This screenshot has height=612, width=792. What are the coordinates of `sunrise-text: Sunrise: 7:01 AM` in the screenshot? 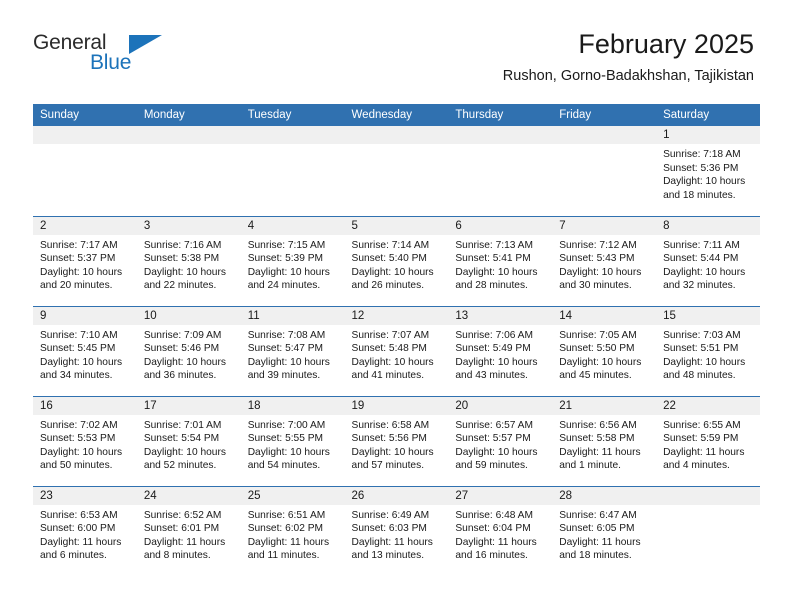 It's located at (182, 425).